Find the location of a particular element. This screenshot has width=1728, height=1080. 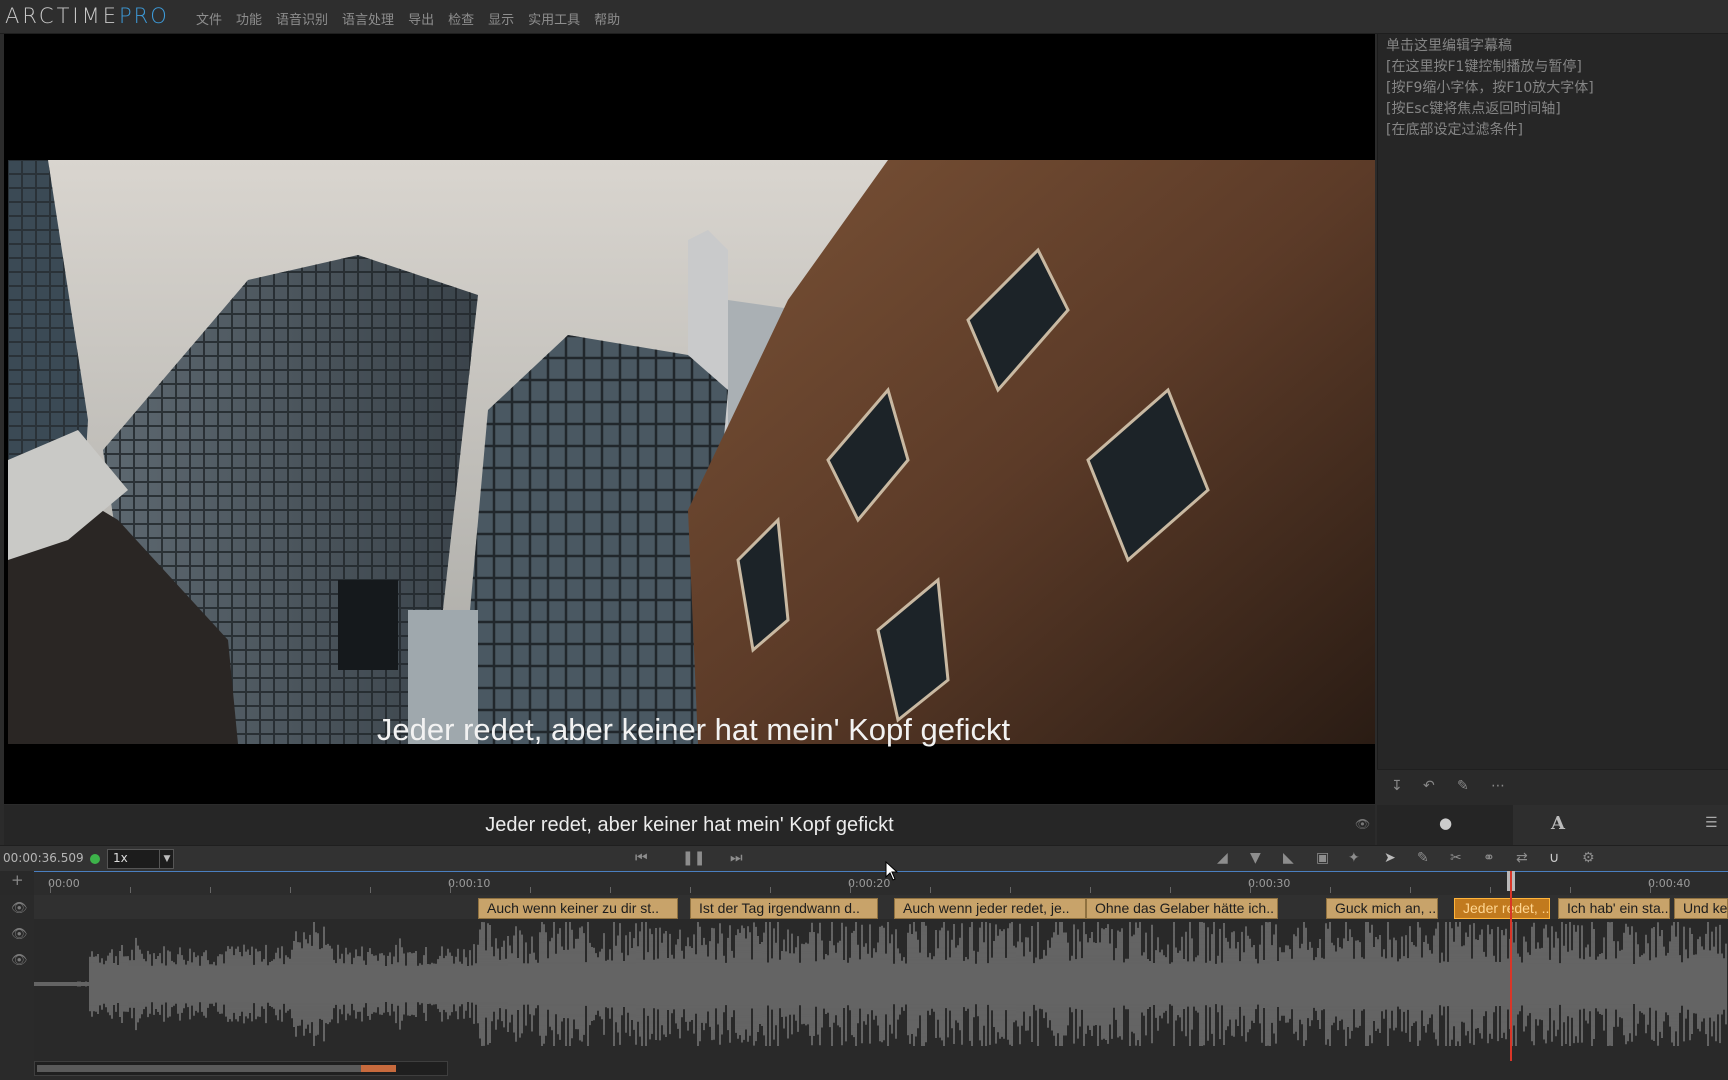

scrollbar-position-marker is located at coordinates (378, 1068).